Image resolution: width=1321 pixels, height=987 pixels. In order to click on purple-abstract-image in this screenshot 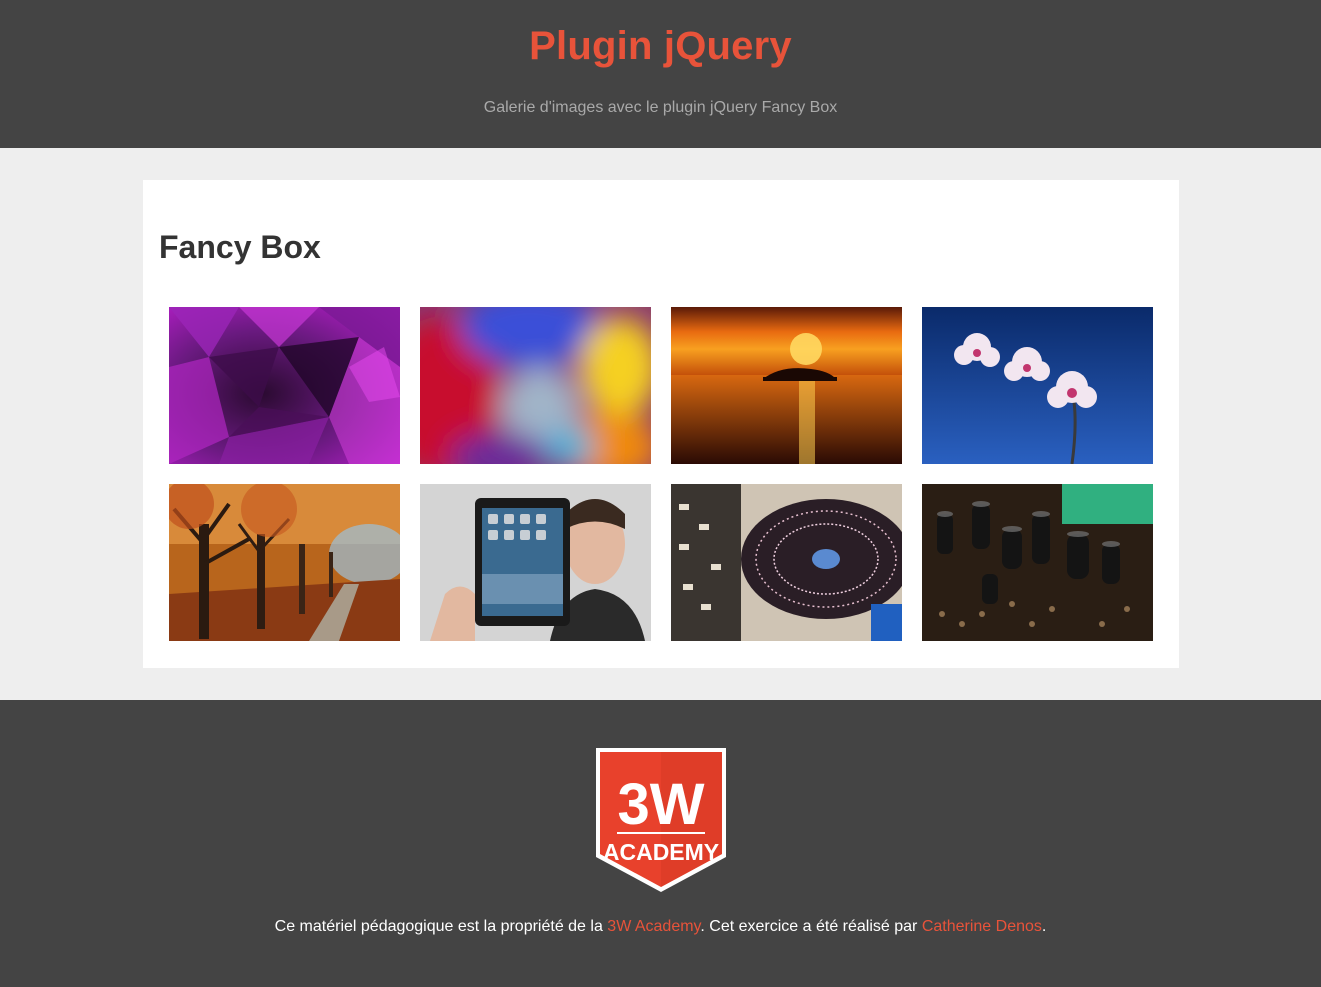, I will do `click(284, 385)`.